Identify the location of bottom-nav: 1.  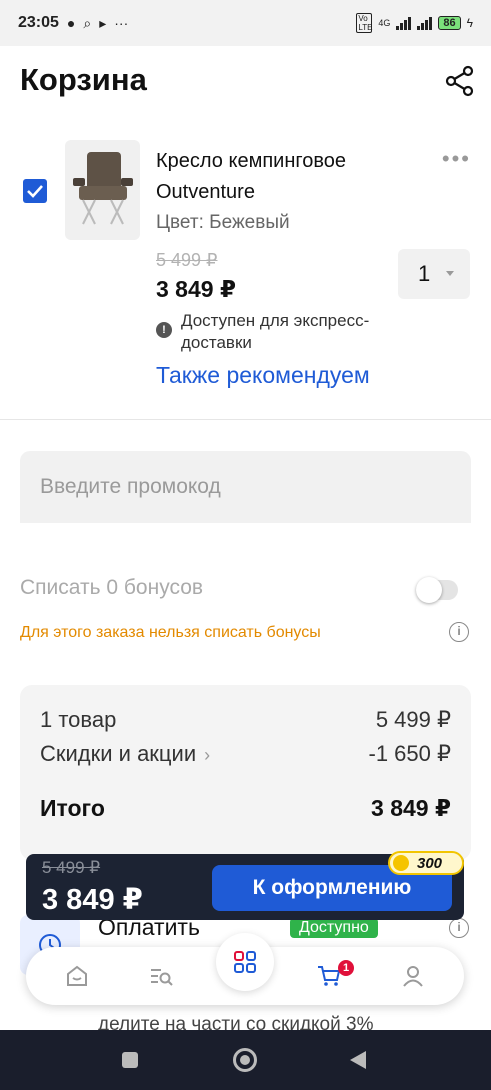
(245, 969).